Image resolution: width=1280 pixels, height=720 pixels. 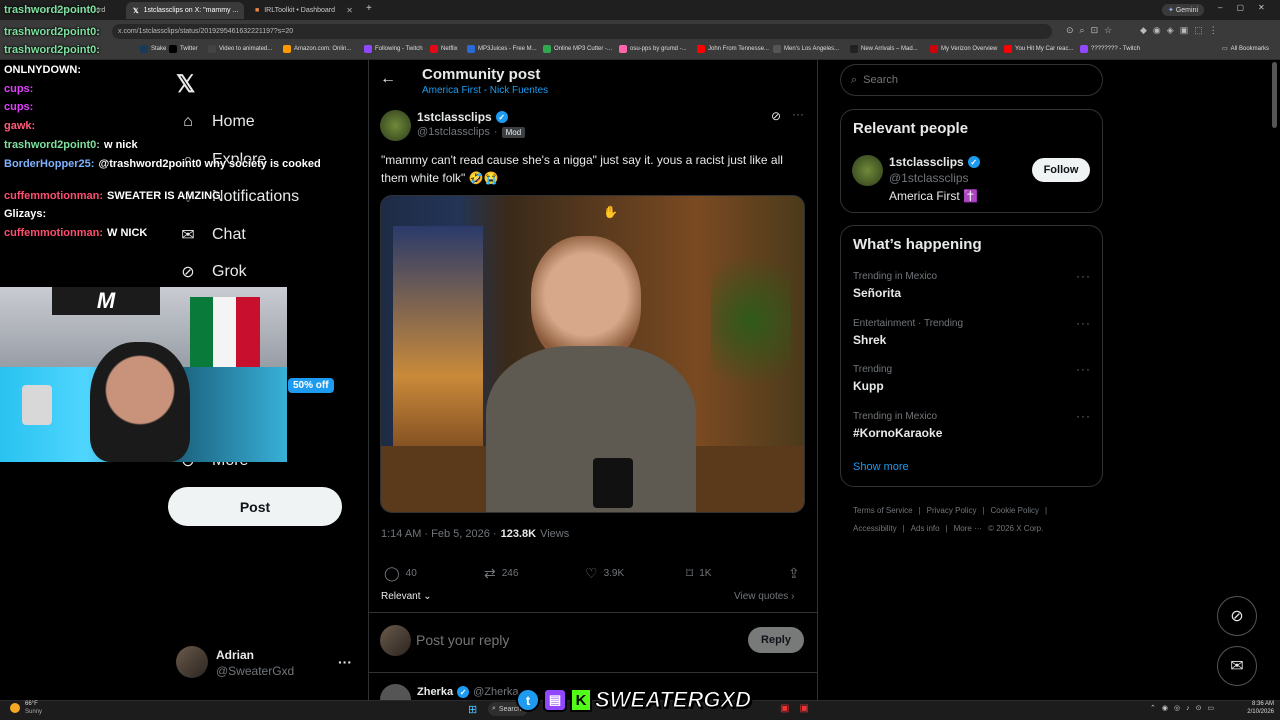 I want to click on nav-item-grok: ⊘ Grok, so click(x=212, y=272).